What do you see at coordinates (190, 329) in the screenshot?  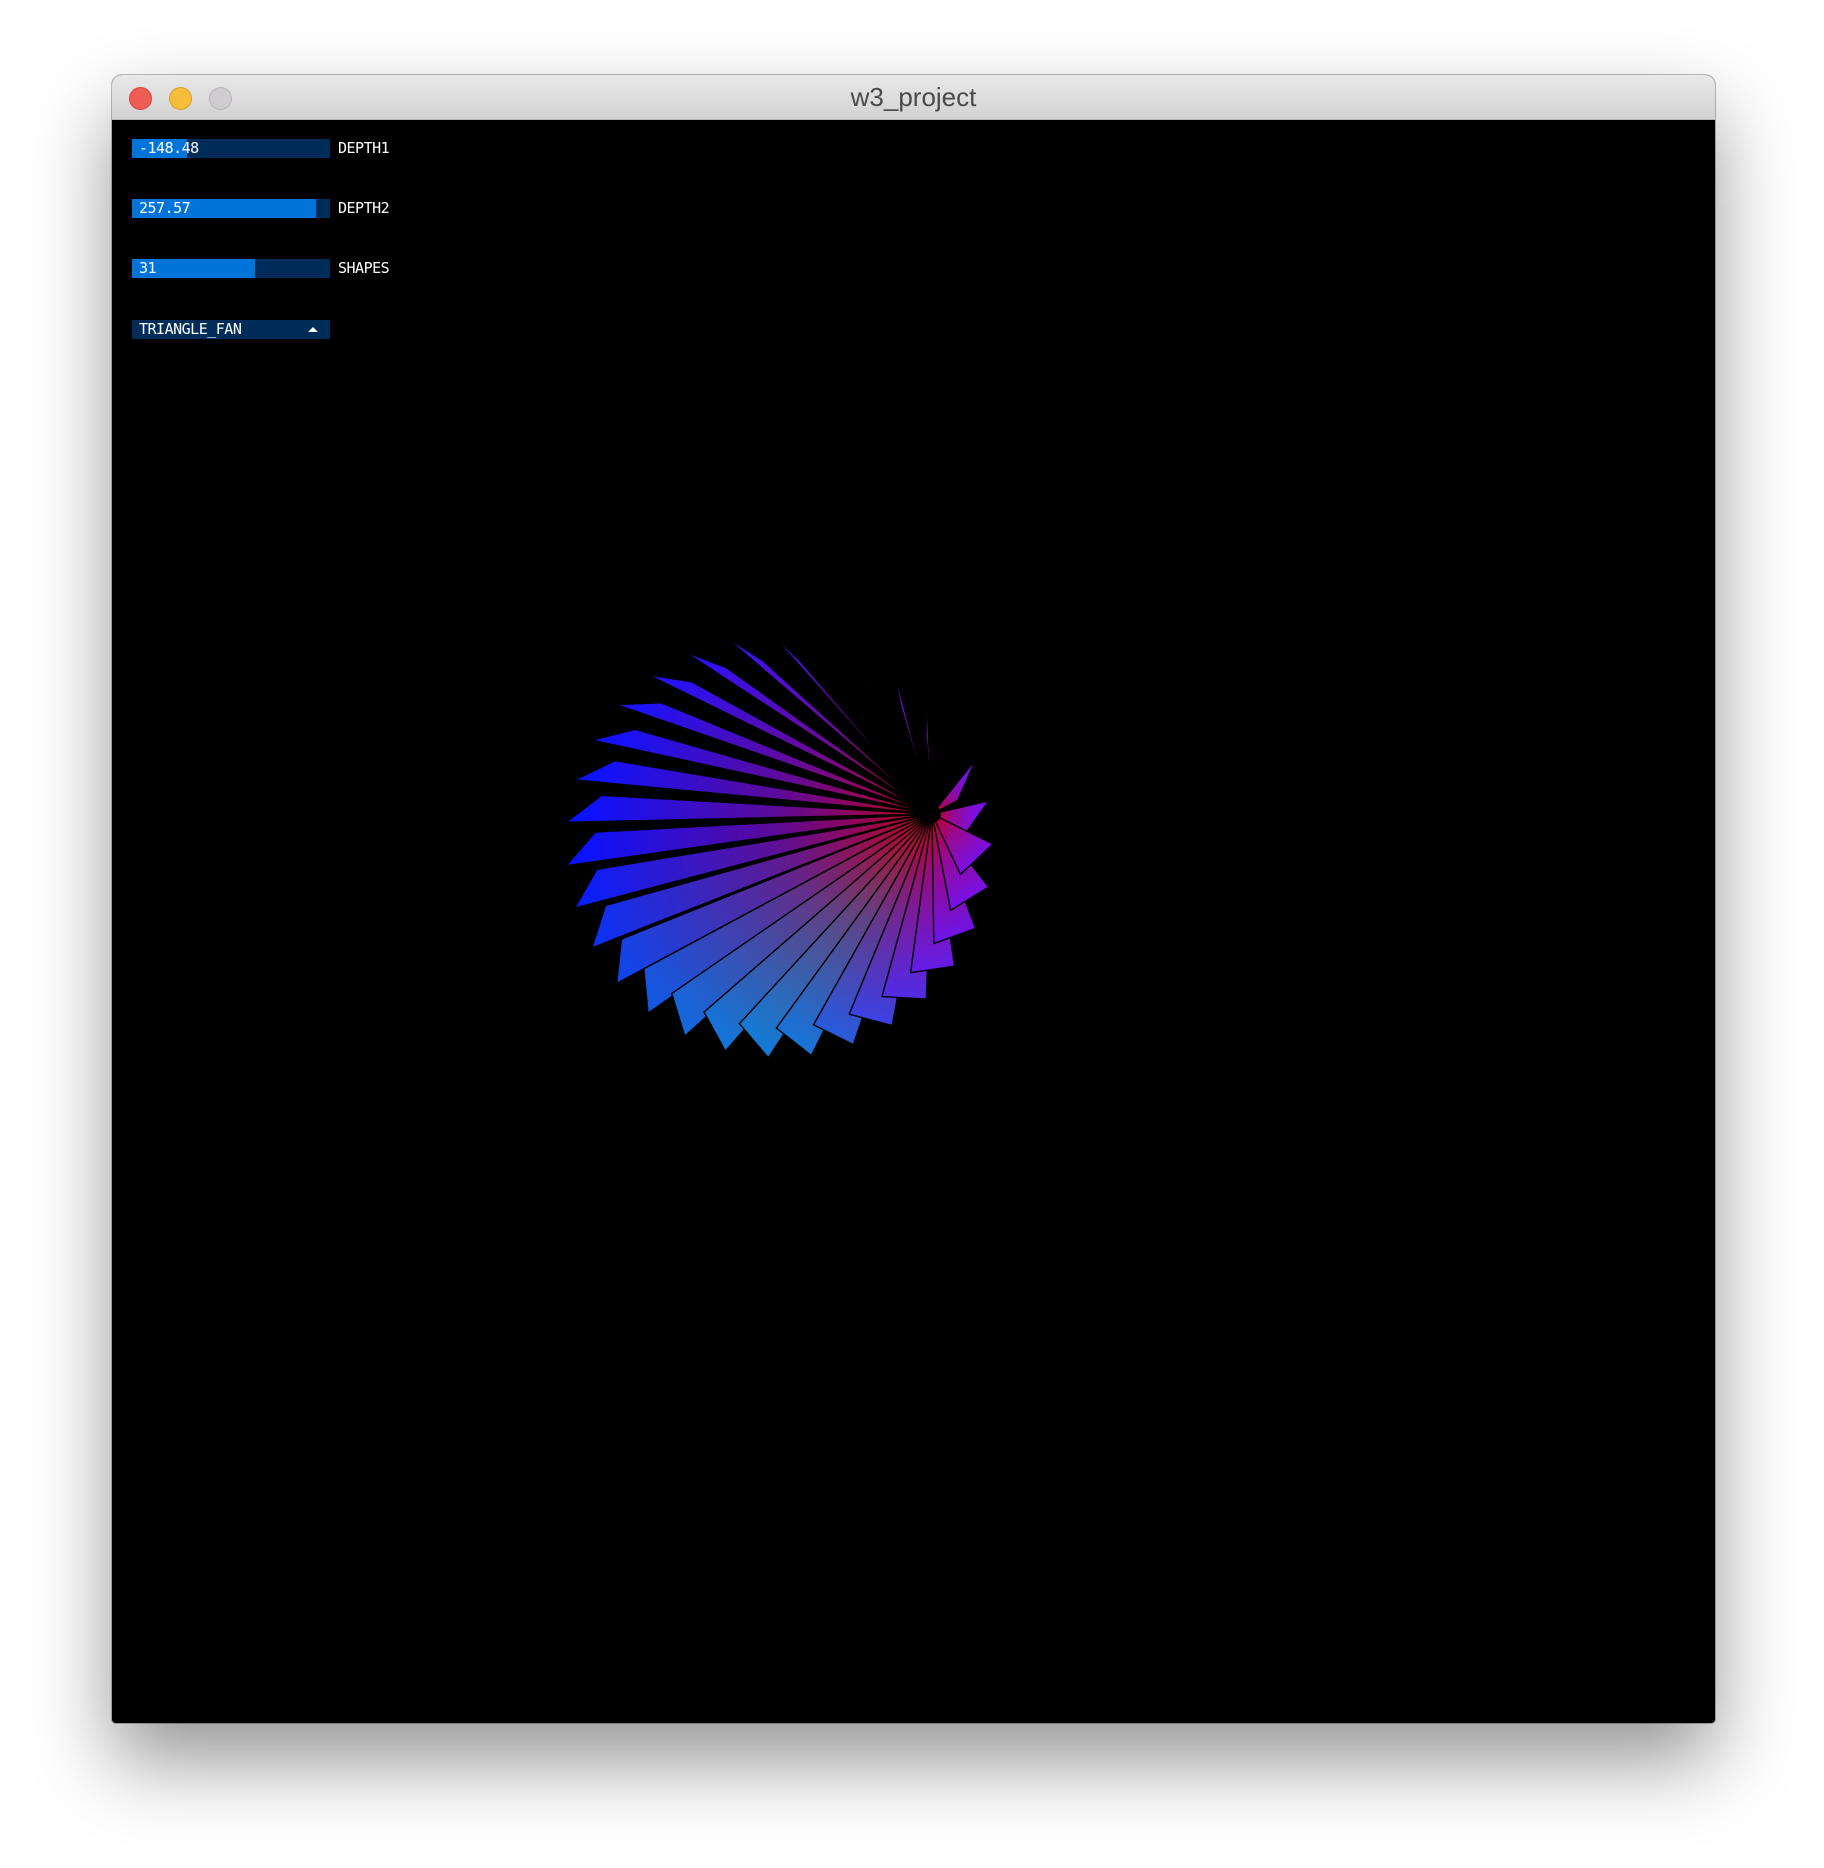 I see `primitive-dropdown-value: TRIANGLE_FAN` at bounding box center [190, 329].